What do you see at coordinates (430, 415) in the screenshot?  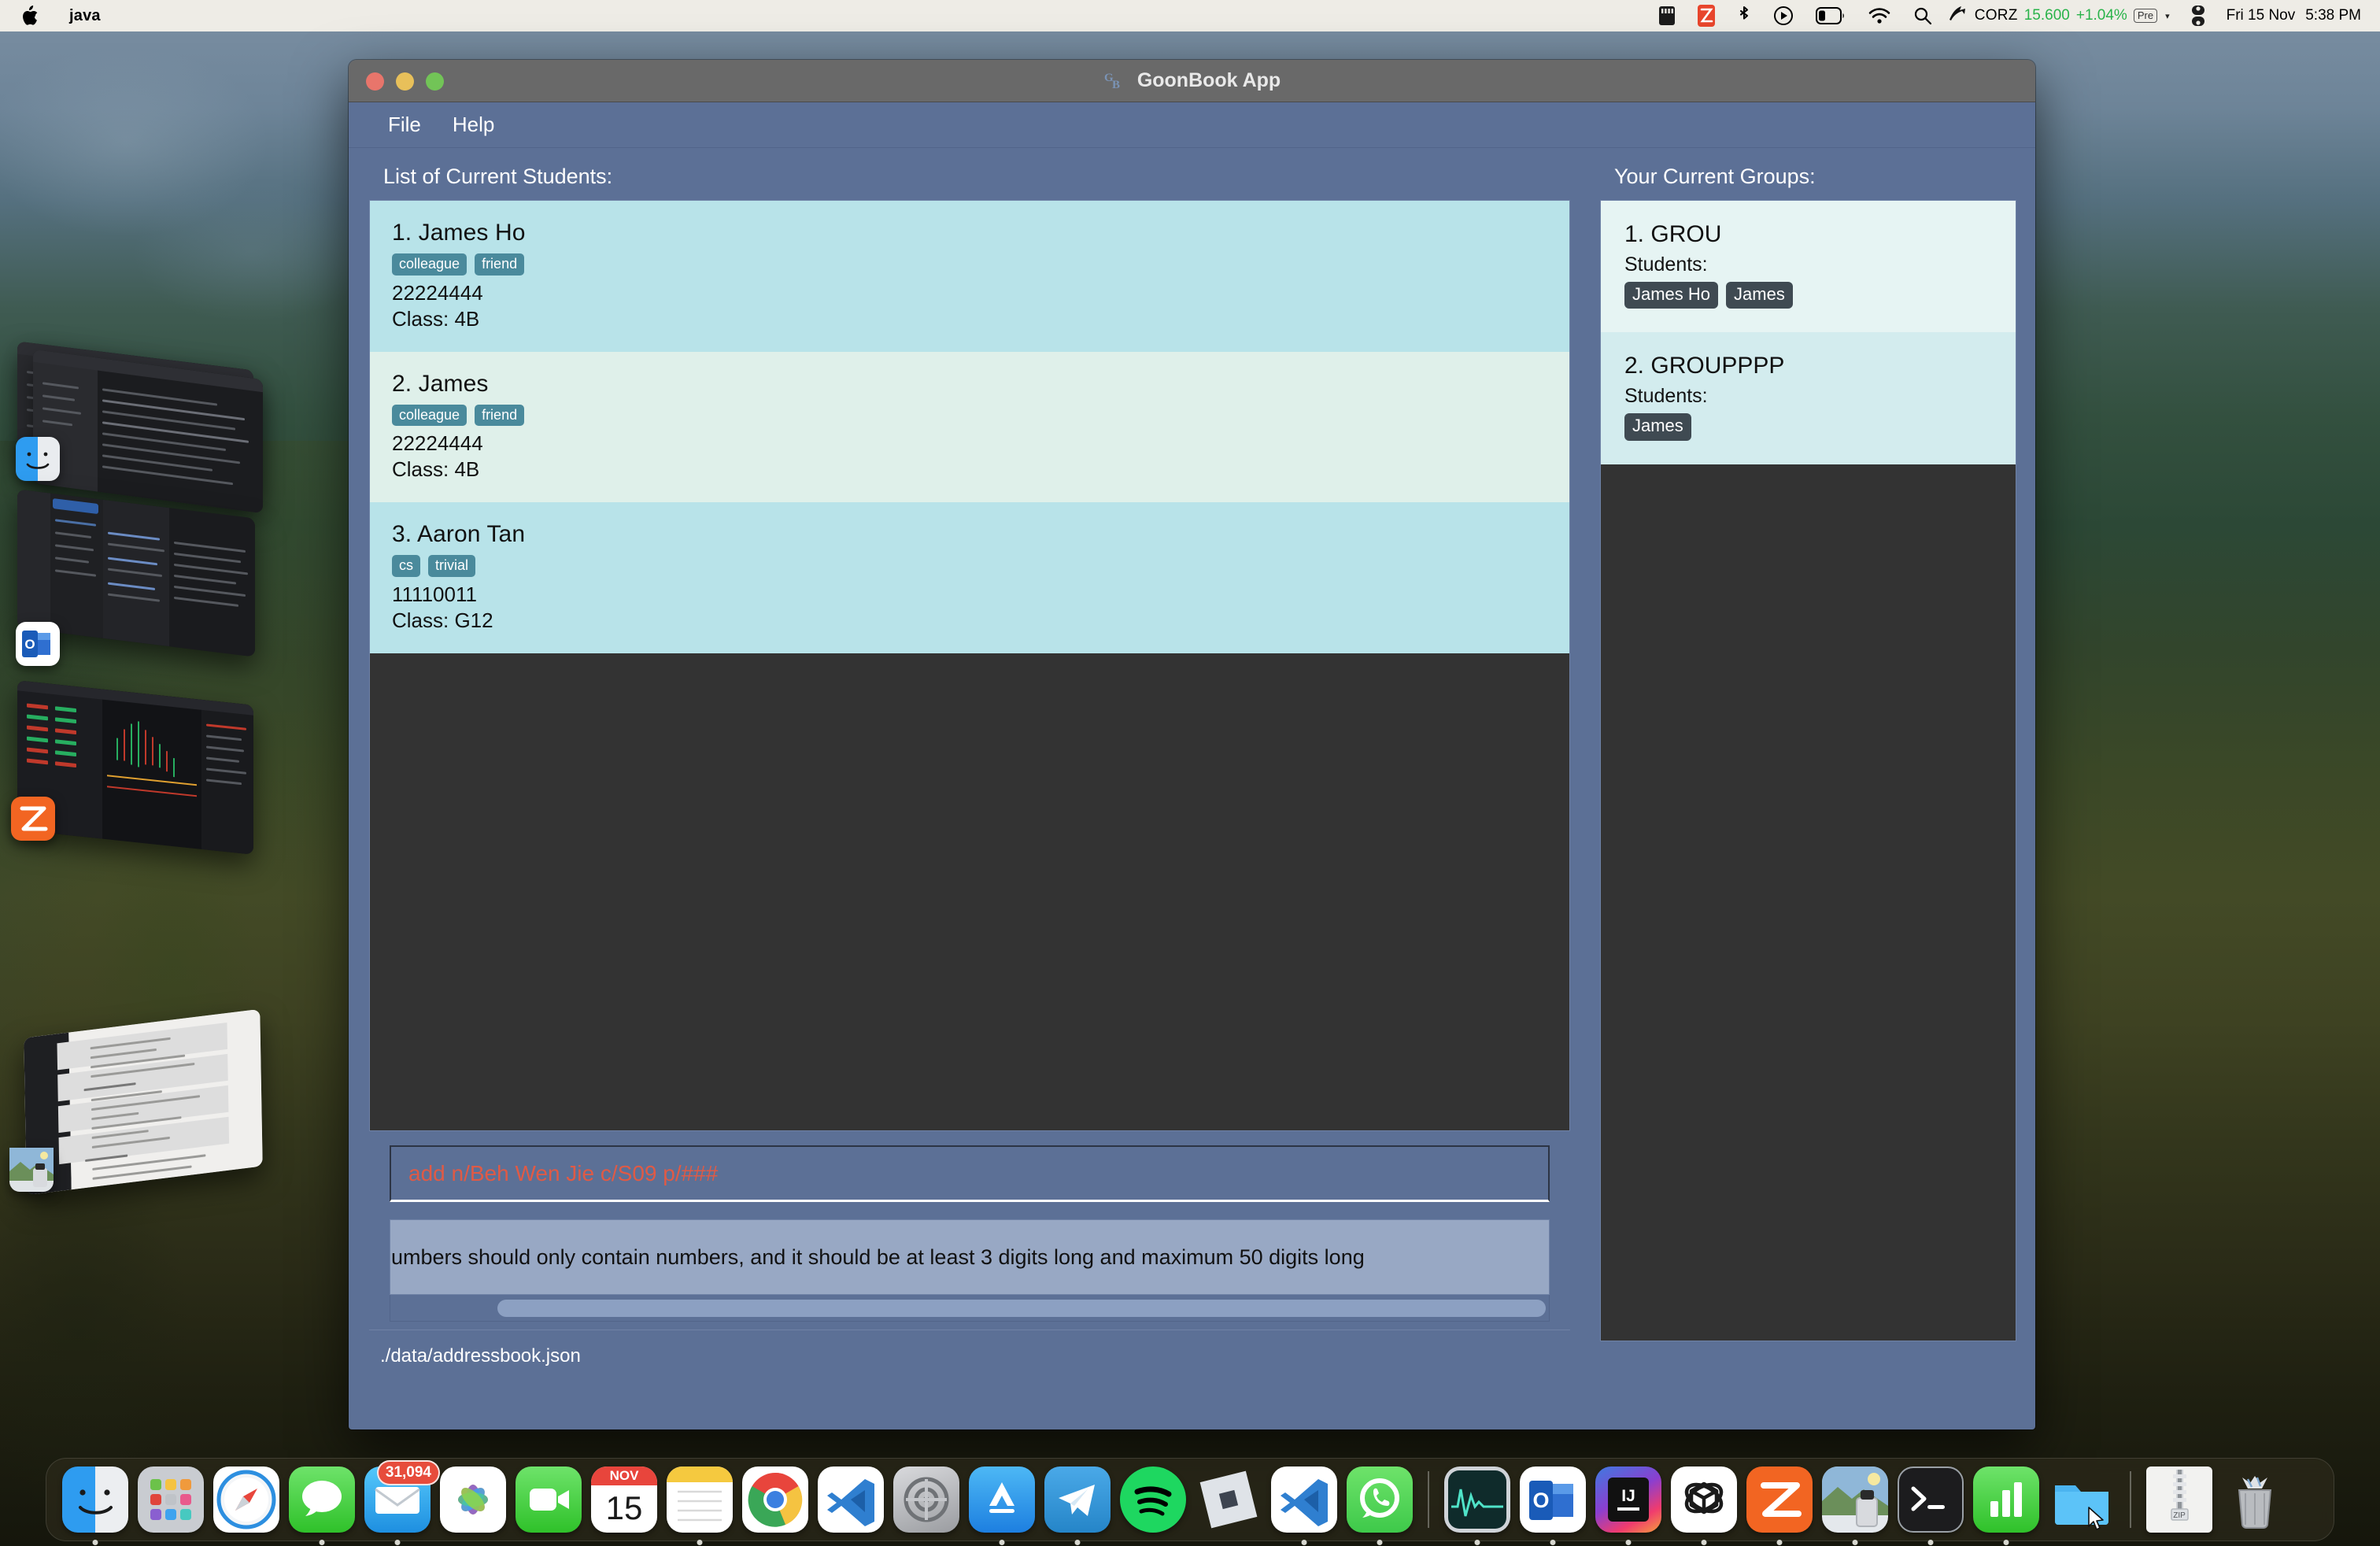 I see `student-tag: colleague` at bounding box center [430, 415].